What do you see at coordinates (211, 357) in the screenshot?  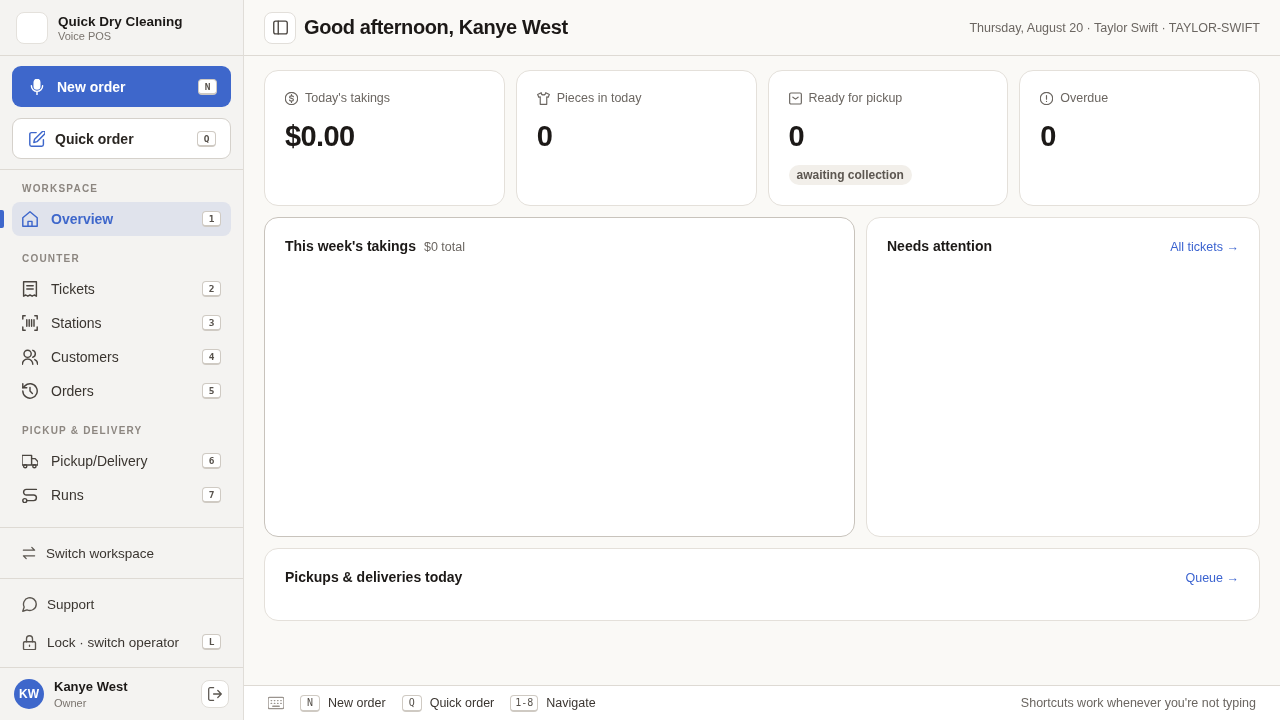 I see `shortcut-key: 4` at bounding box center [211, 357].